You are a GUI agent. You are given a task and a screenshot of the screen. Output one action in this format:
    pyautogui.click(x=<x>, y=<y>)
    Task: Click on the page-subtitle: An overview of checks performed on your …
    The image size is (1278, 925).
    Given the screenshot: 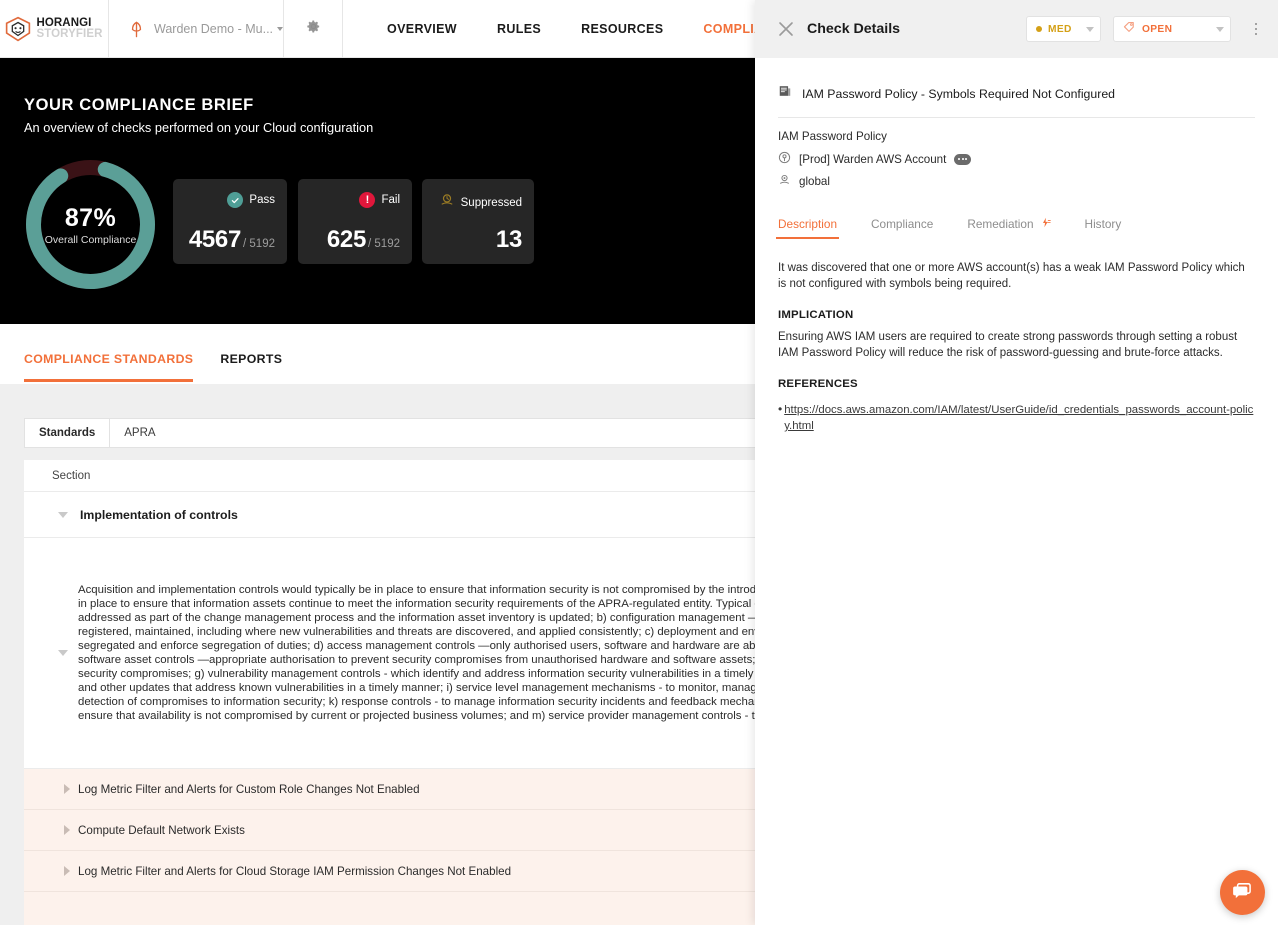 What is the action you would take?
    pyautogui.click(x=199, y=127)
    